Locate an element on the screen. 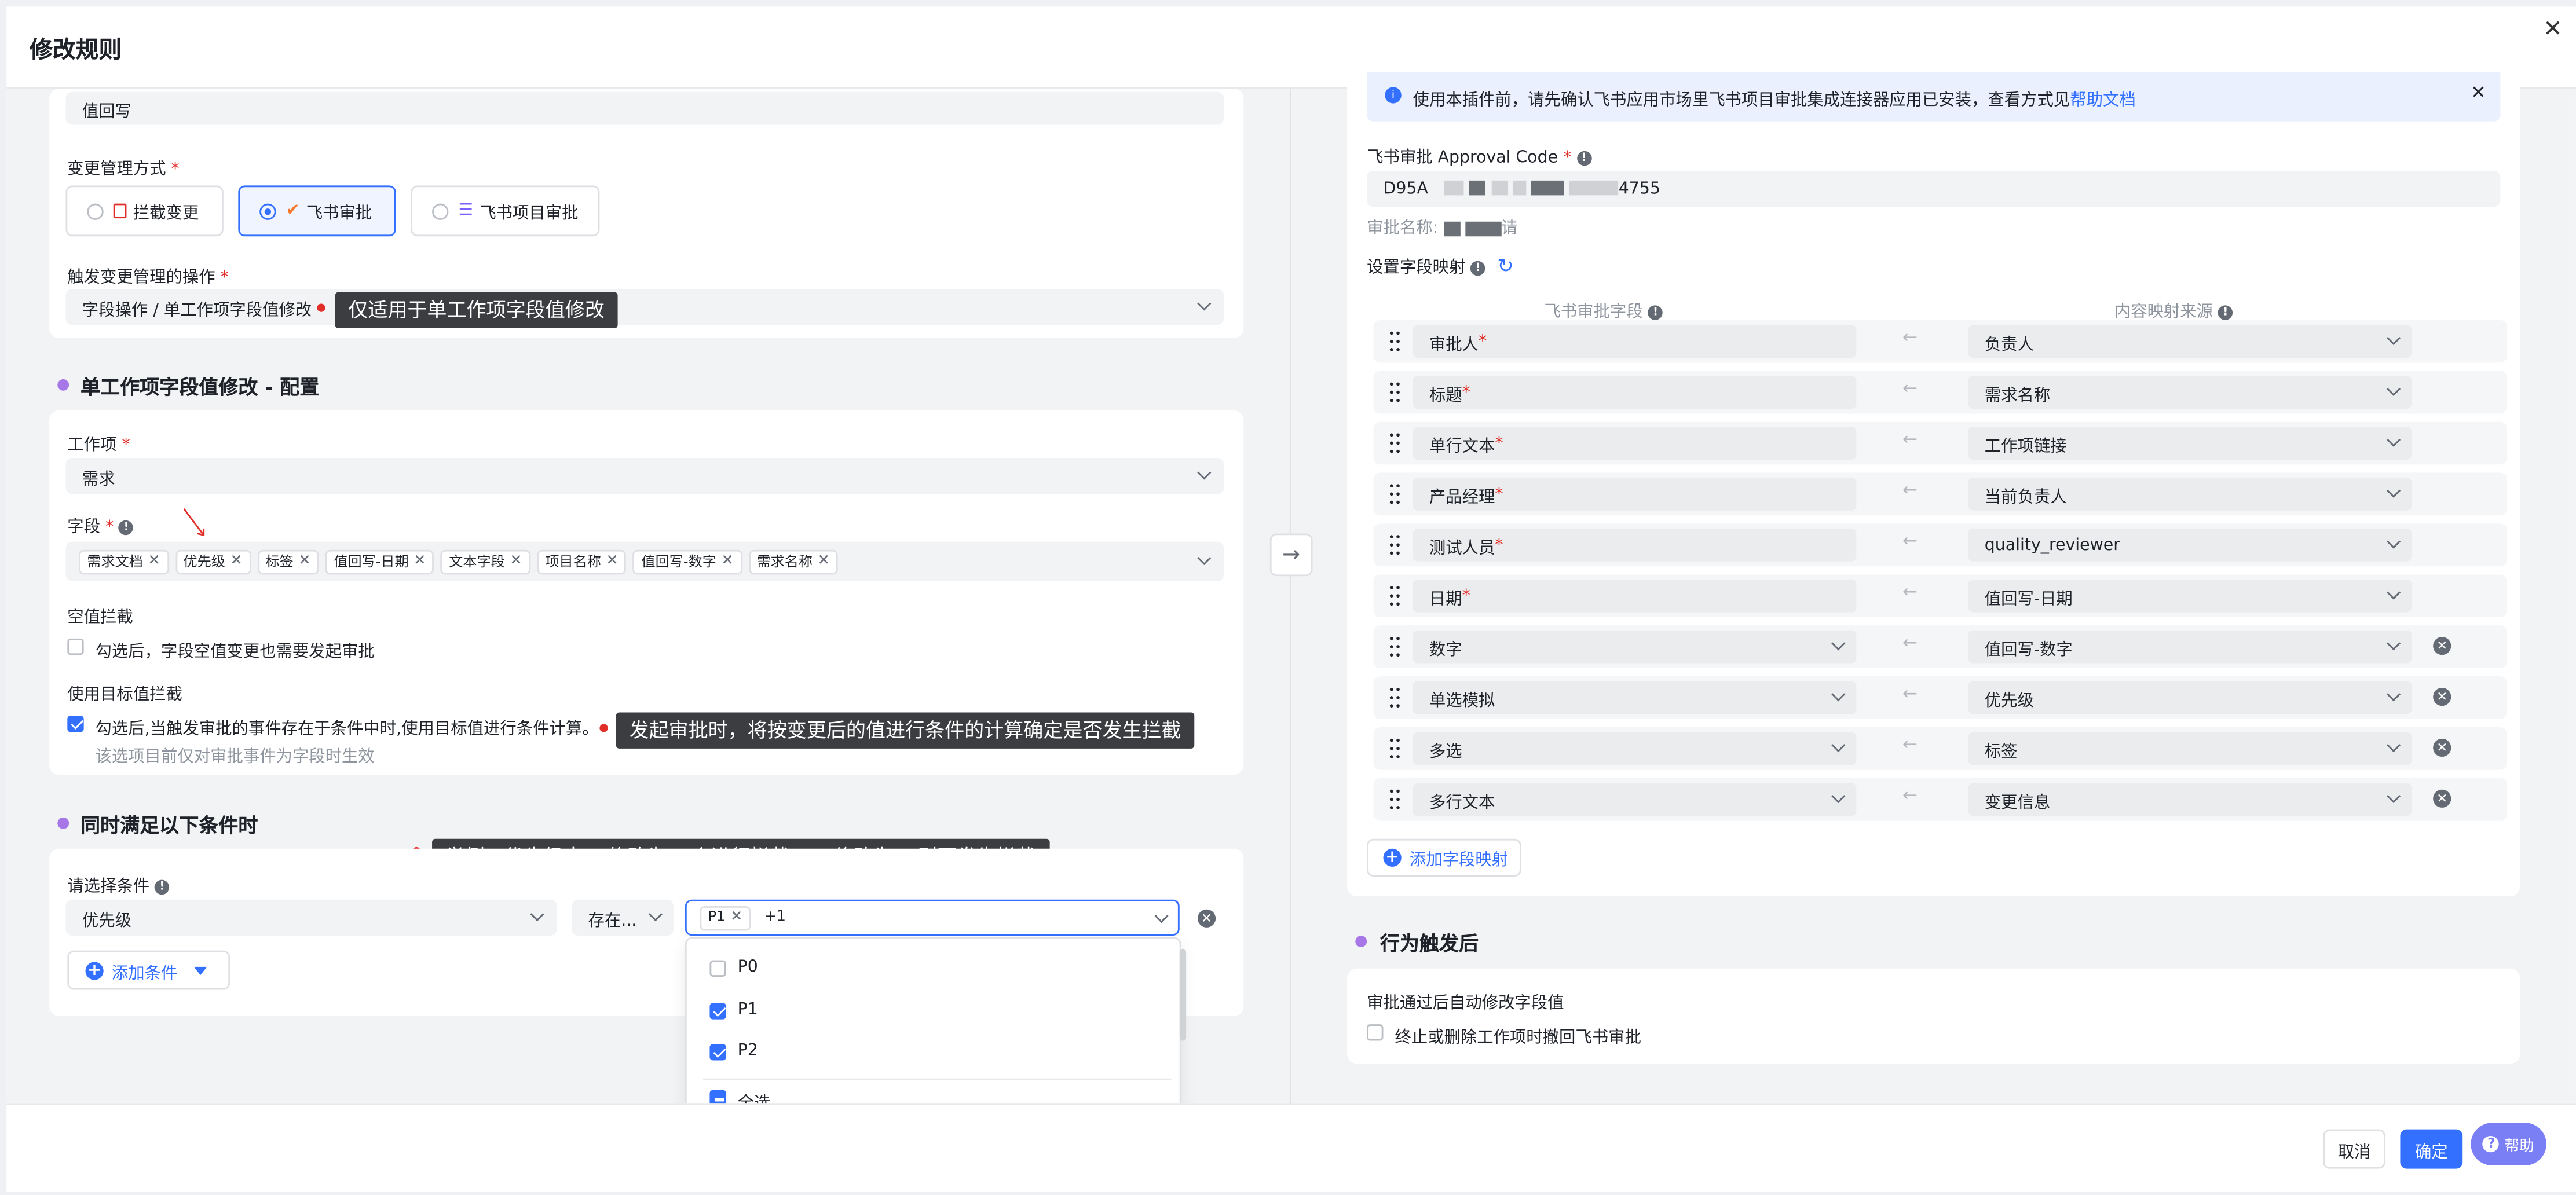 The height and width of the screenshot is (1195, 2576). required-mark: * is located at coordinates (1483, 342).